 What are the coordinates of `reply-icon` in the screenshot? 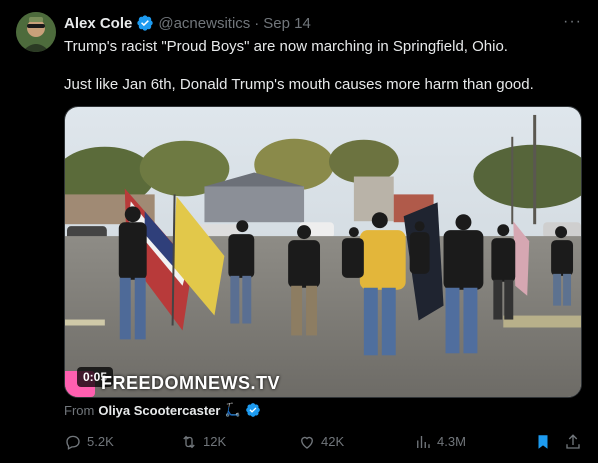 It's located at (73, 442).